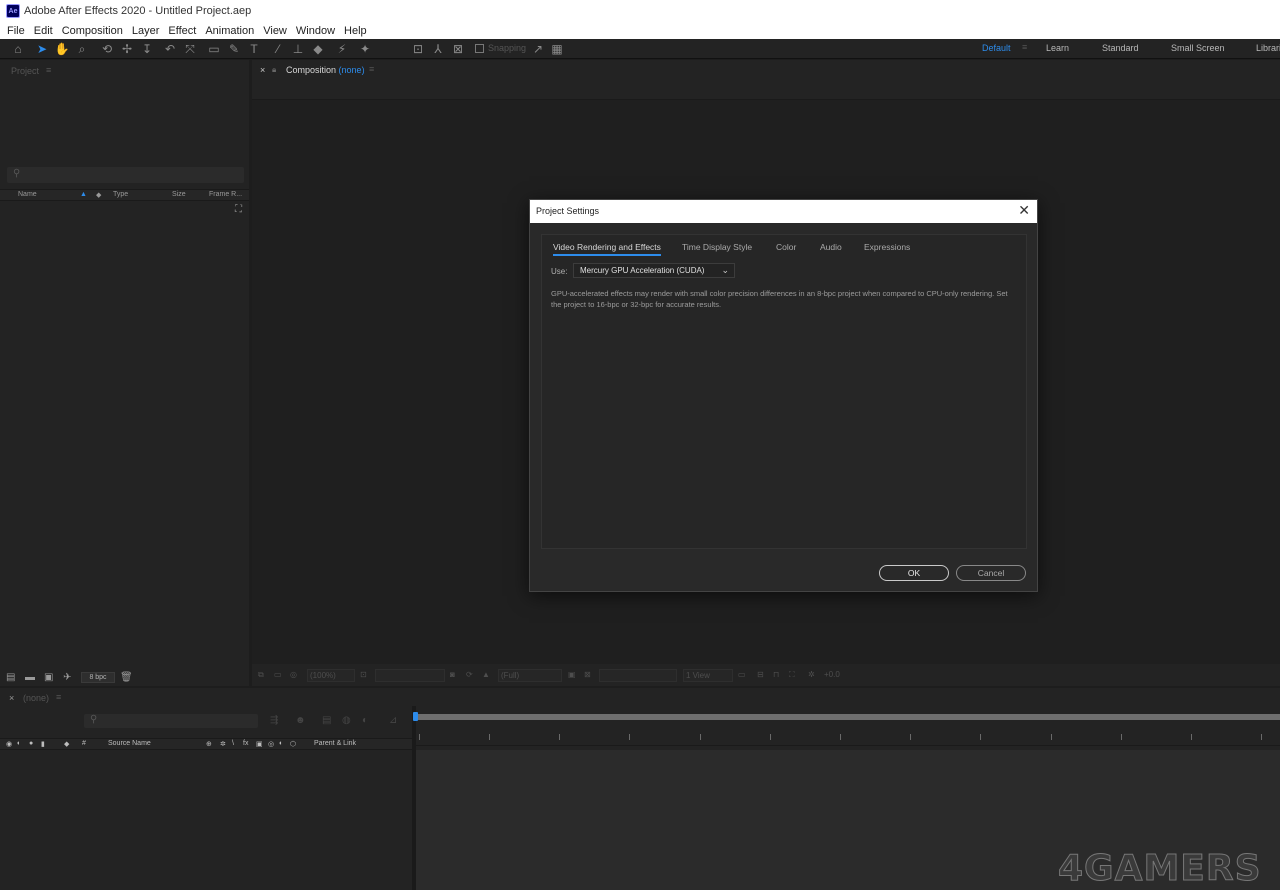 Image resolution: width=1280 pixels, height=890 pixels. I want to click on graph-view-icon: ⊿, so click(393, 720).